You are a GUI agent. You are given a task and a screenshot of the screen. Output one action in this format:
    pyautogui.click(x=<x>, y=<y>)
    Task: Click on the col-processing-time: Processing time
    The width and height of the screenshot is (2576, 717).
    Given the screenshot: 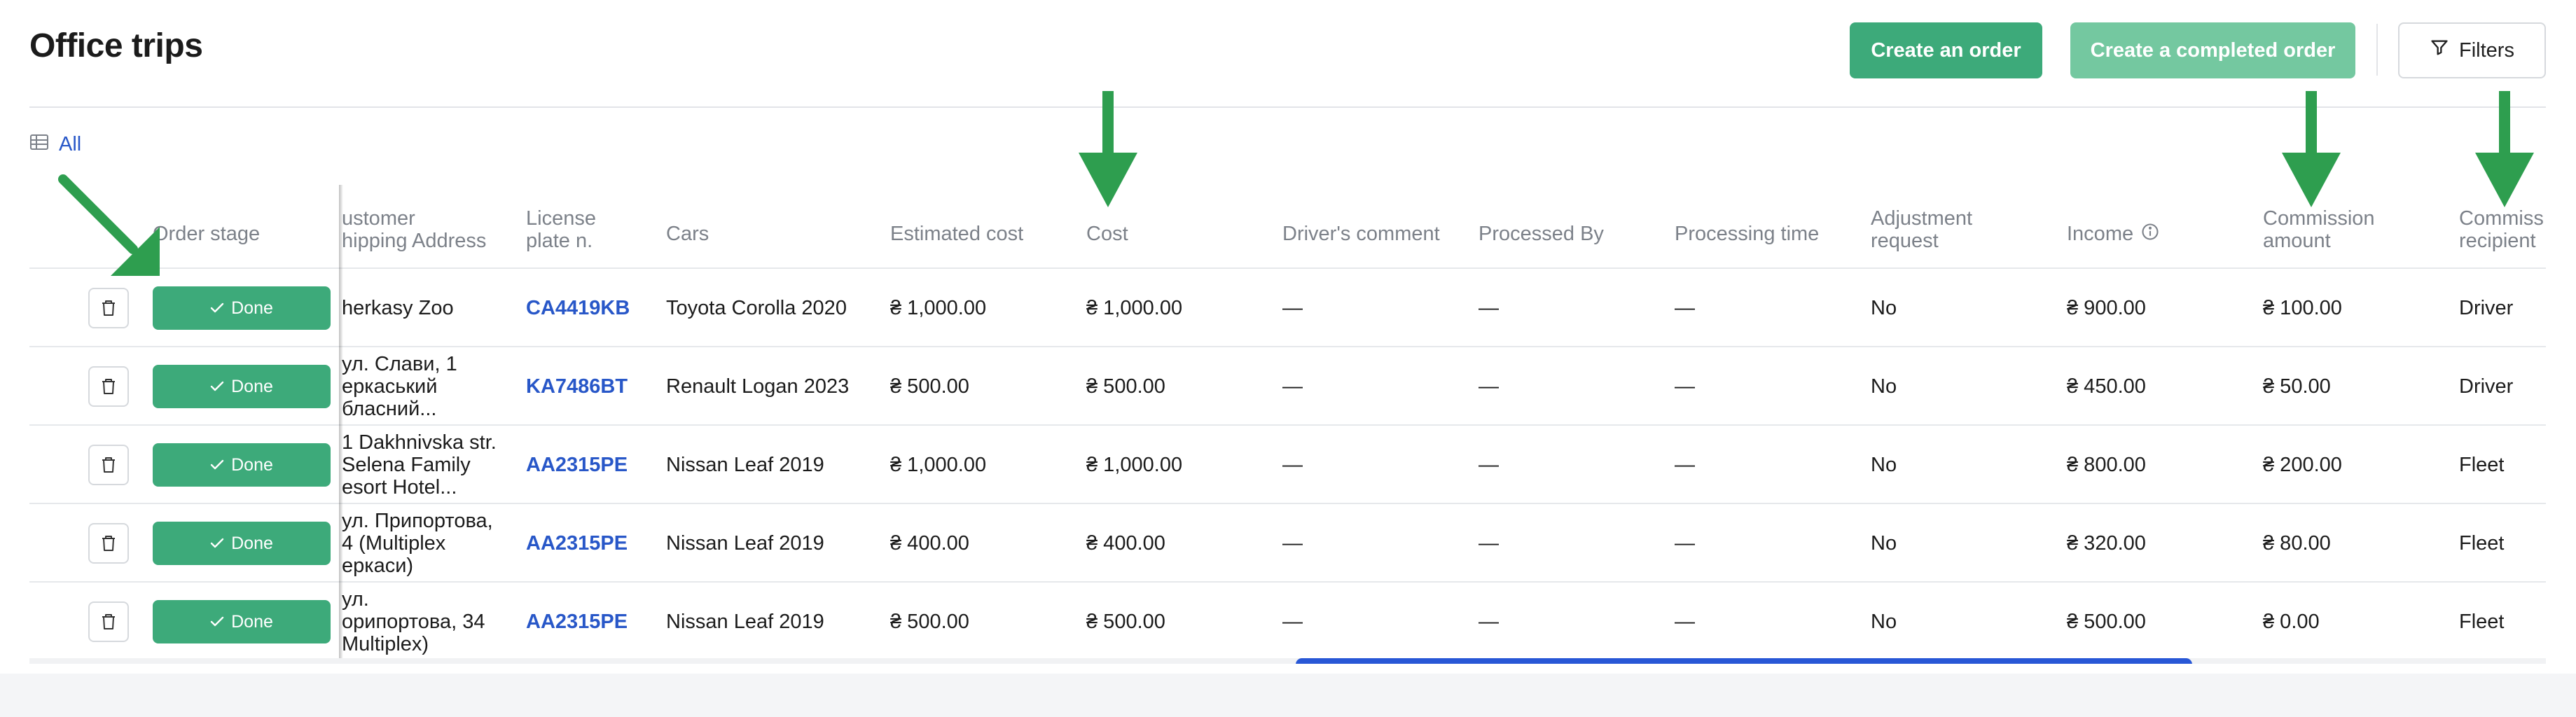 What is the action you would take?
    pyautogui.click(x=1748, y=234)
    